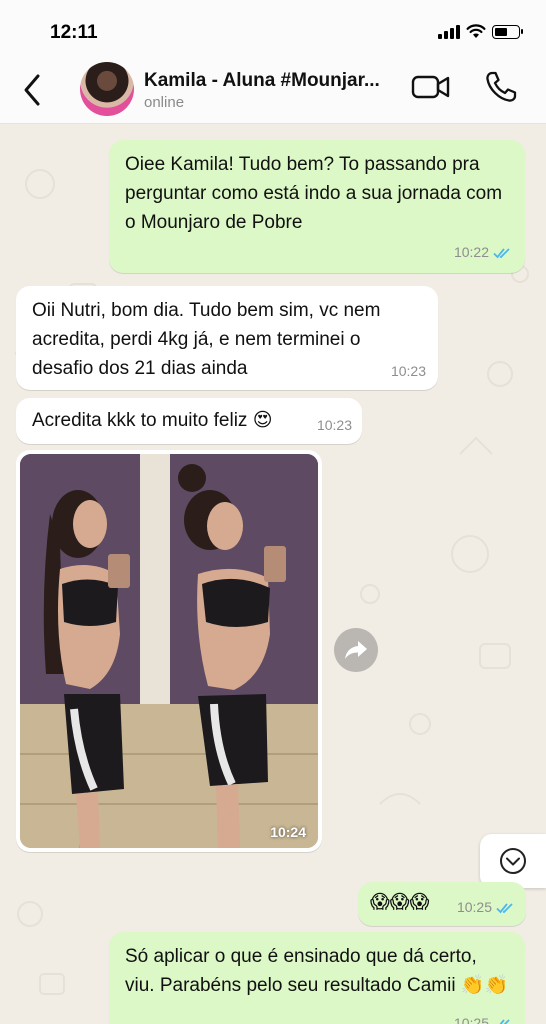 This screenshot has height=1024, width=546. I want to click on message-time: 10:22, so click(471, 252).